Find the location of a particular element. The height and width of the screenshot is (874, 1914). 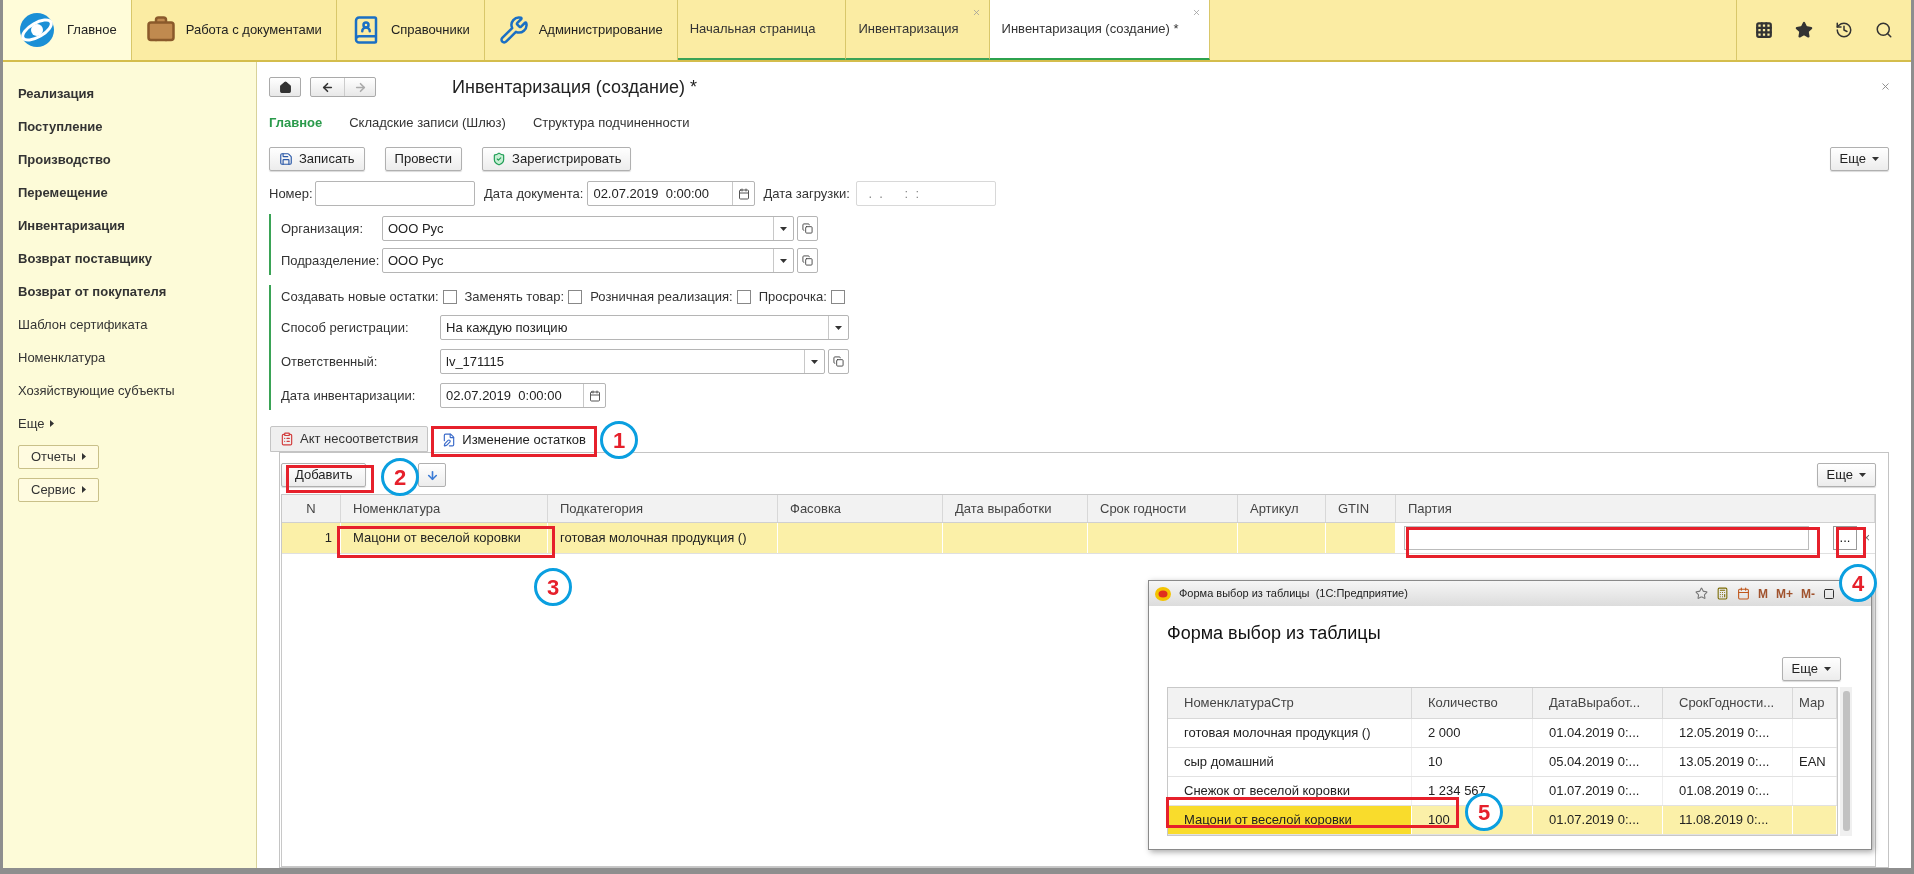

input-field: . . : : is located at coordinates (925, 193).